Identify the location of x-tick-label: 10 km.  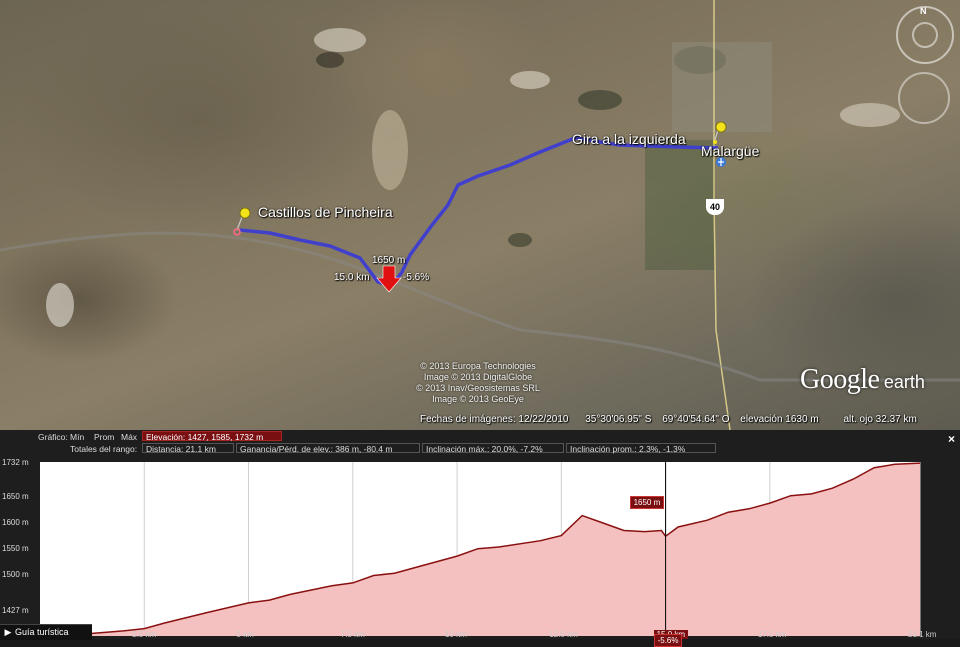
(456, 634).